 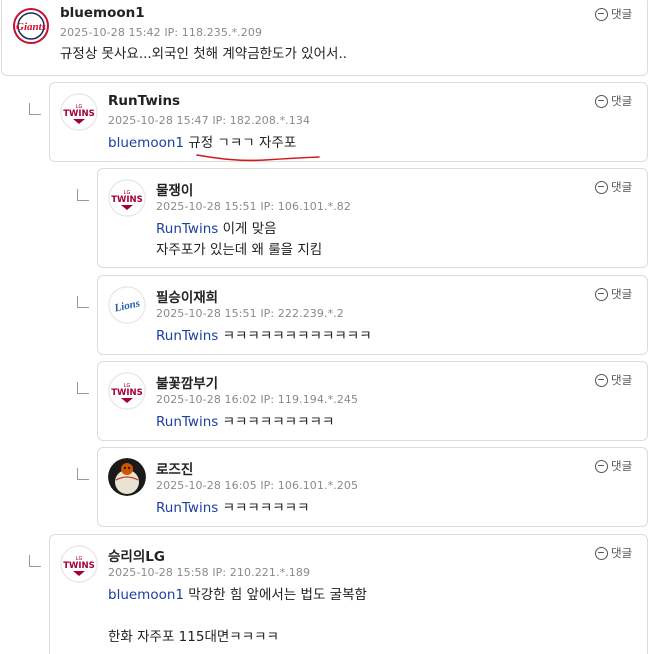 I want to click on comment-text: RunTwins ㅋㅋㅋㅋㅋㅋㅋ, so click(x=233, y=508).